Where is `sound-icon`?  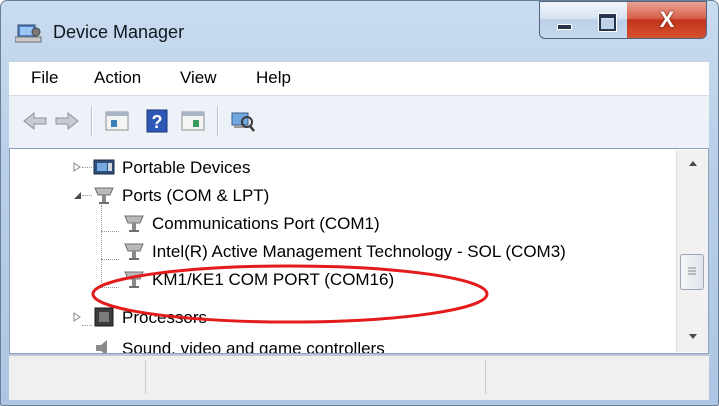 sound-icon is located at coordinates (101, 346).